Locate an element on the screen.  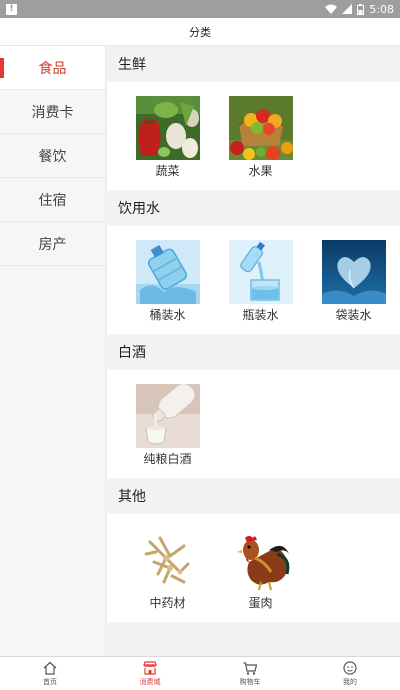
category-item-fruit: 水果 is located at coordinates (260, 138).